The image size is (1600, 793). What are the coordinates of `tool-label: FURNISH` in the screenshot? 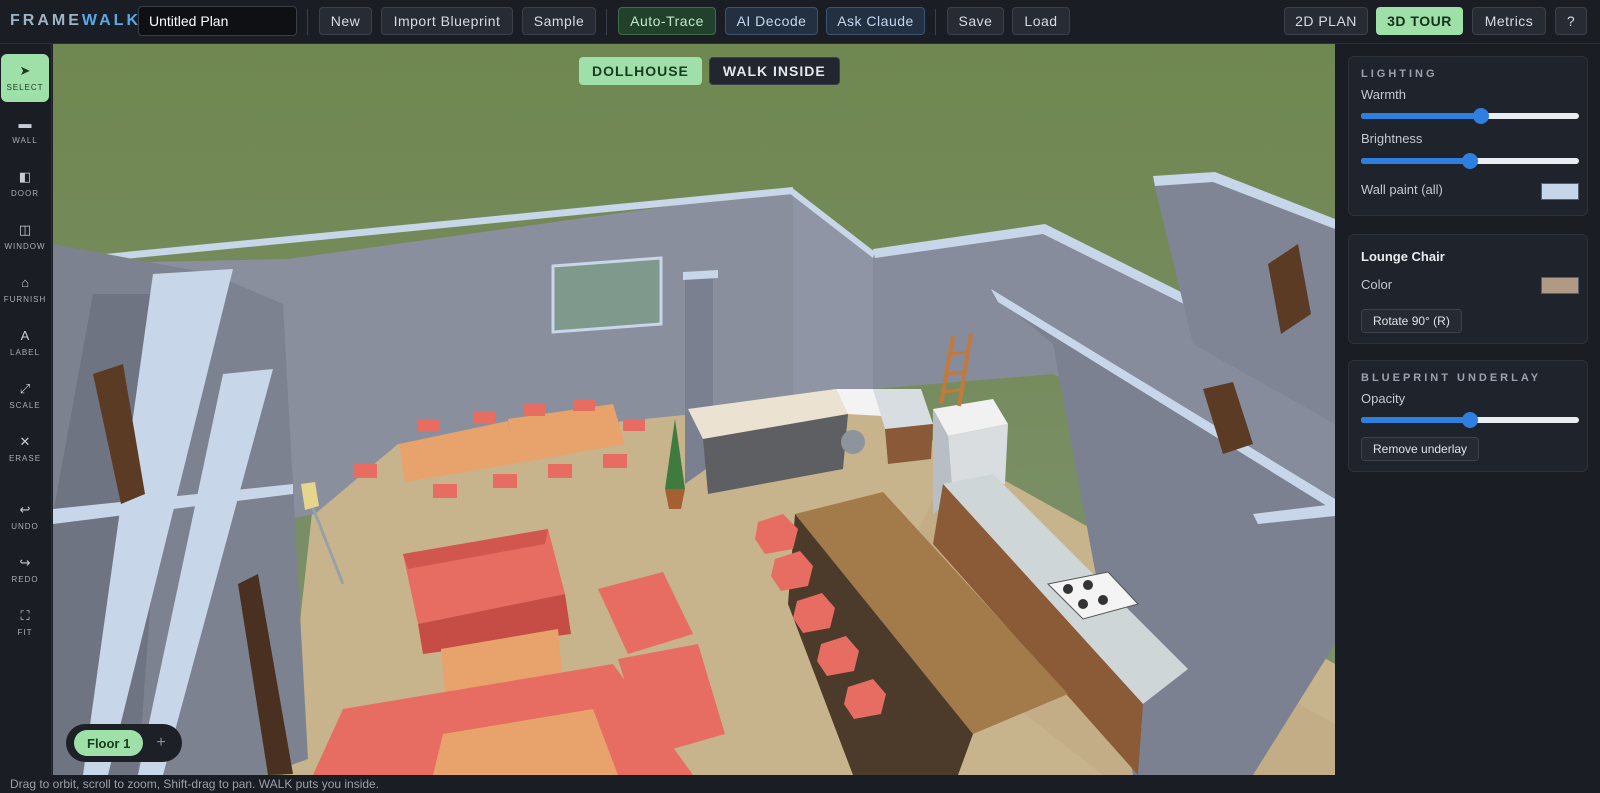 It's located at (25, 299).